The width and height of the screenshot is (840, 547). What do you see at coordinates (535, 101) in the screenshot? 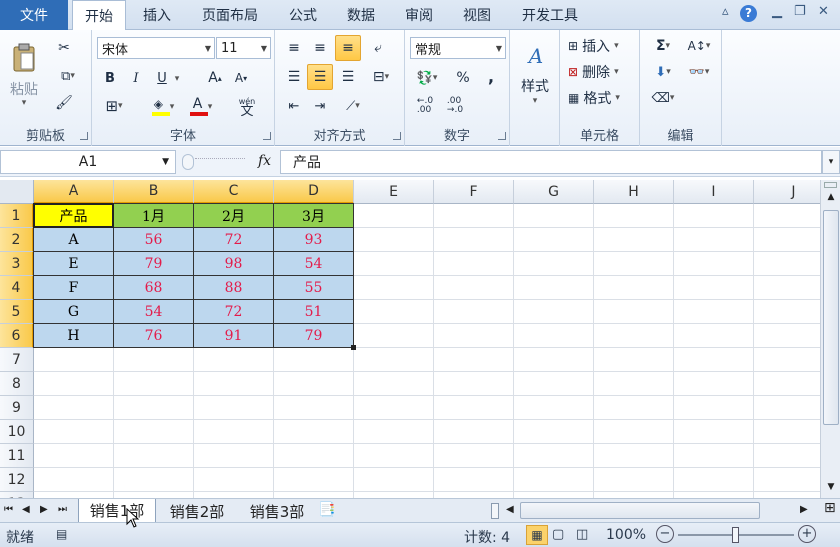
I see `styles-dropdown-icon: ▾` at bounding box center [535, 101].